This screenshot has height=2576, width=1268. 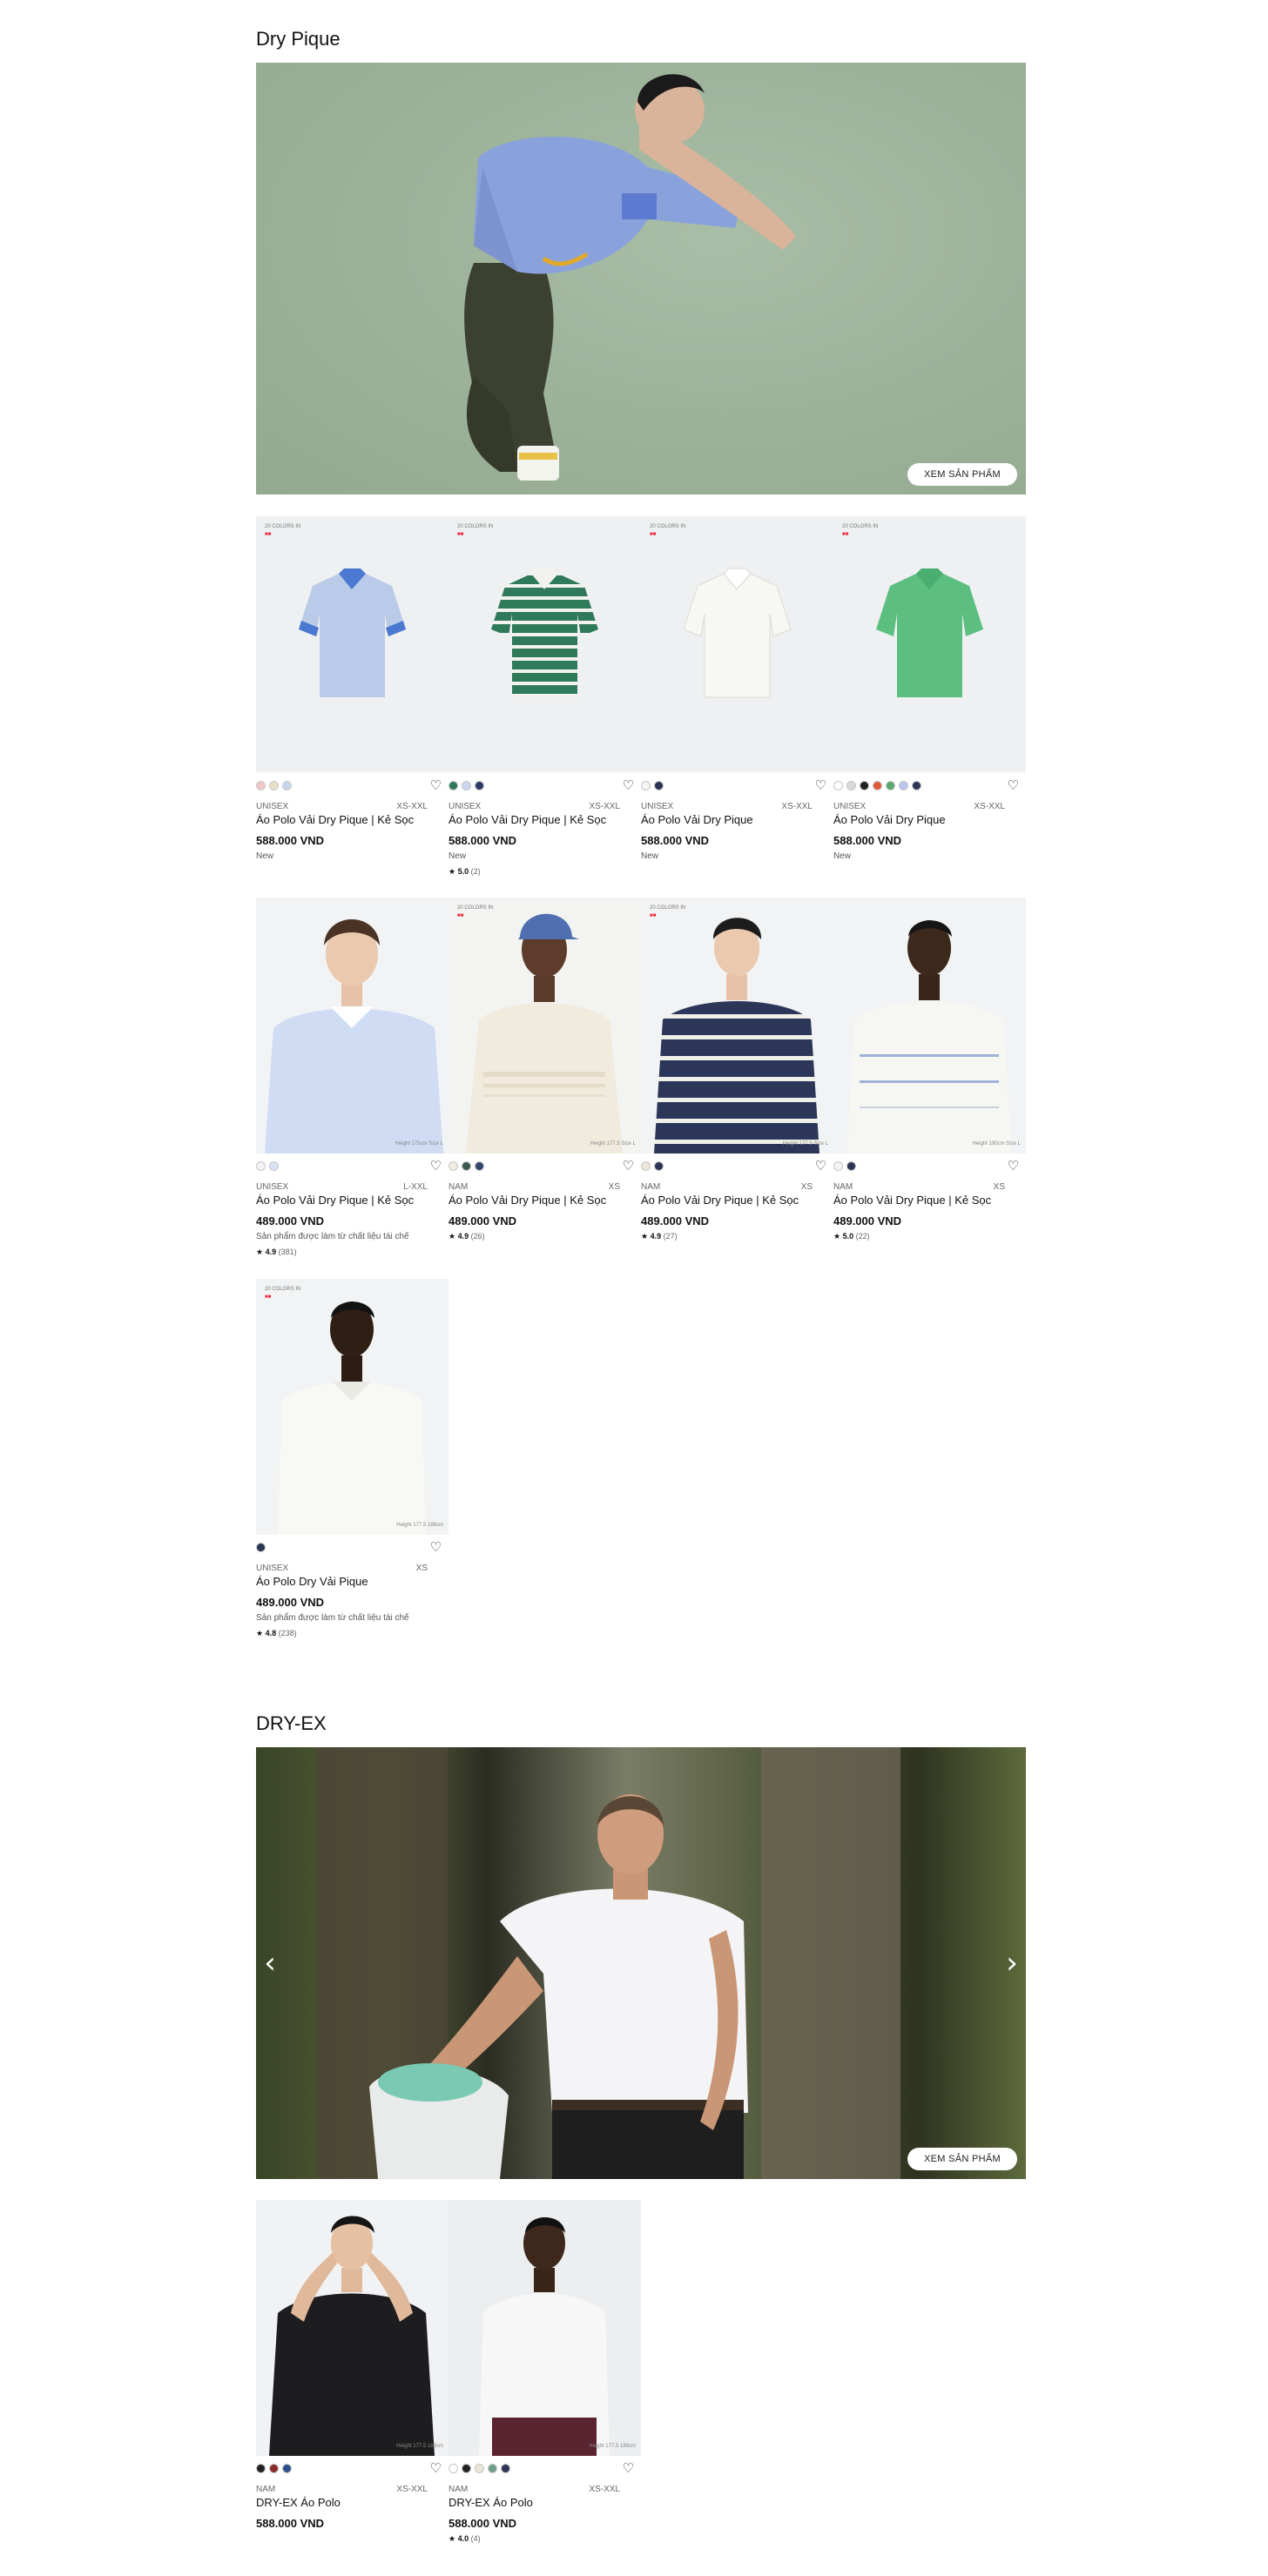 I want to click on product-image: Height 190cm Size L, so click(x=929, y=1025).